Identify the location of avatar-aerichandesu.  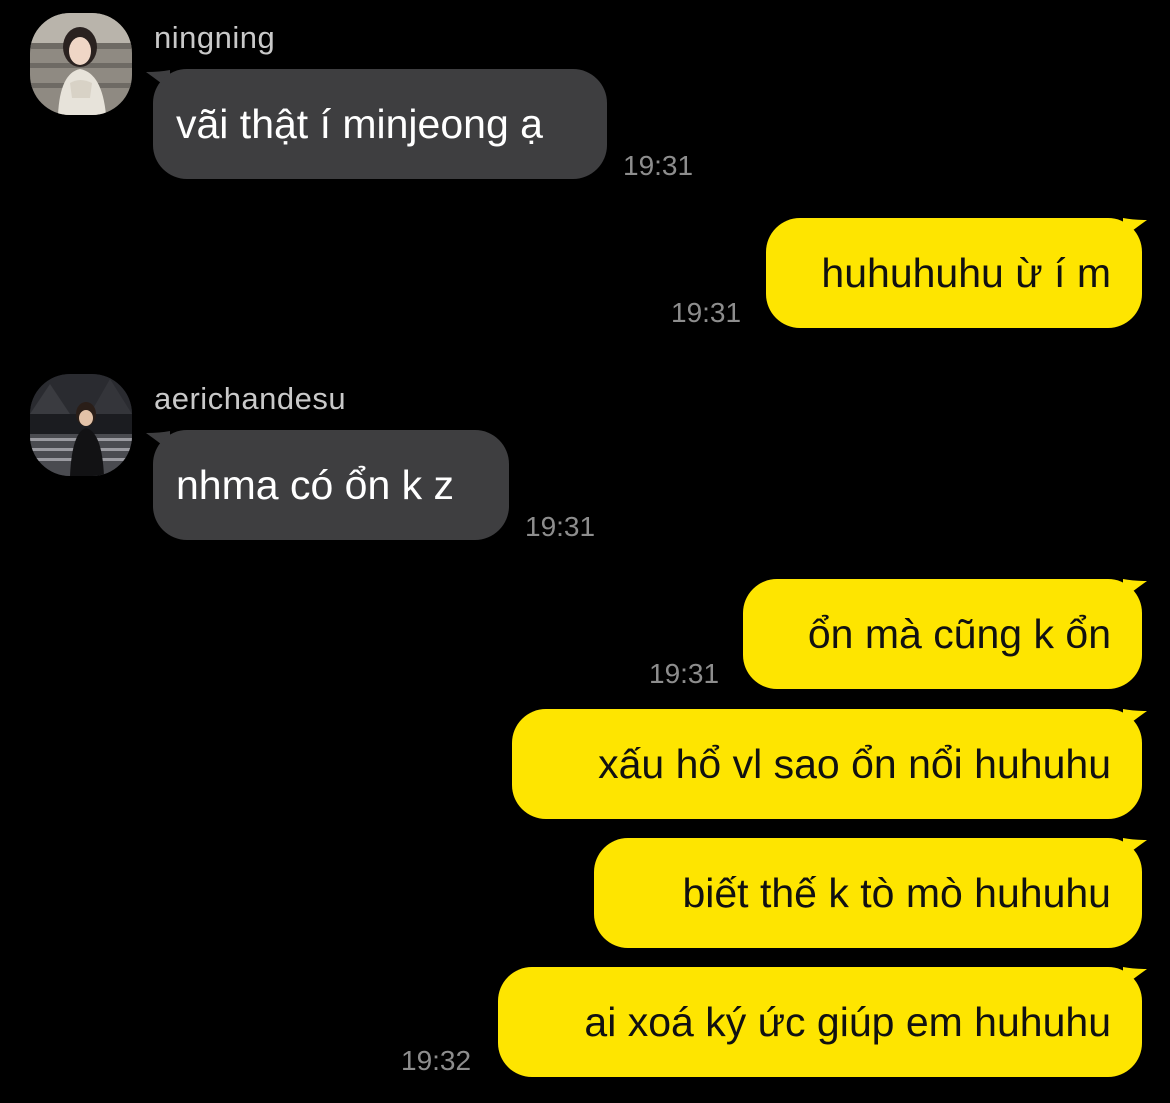
(81, 425).